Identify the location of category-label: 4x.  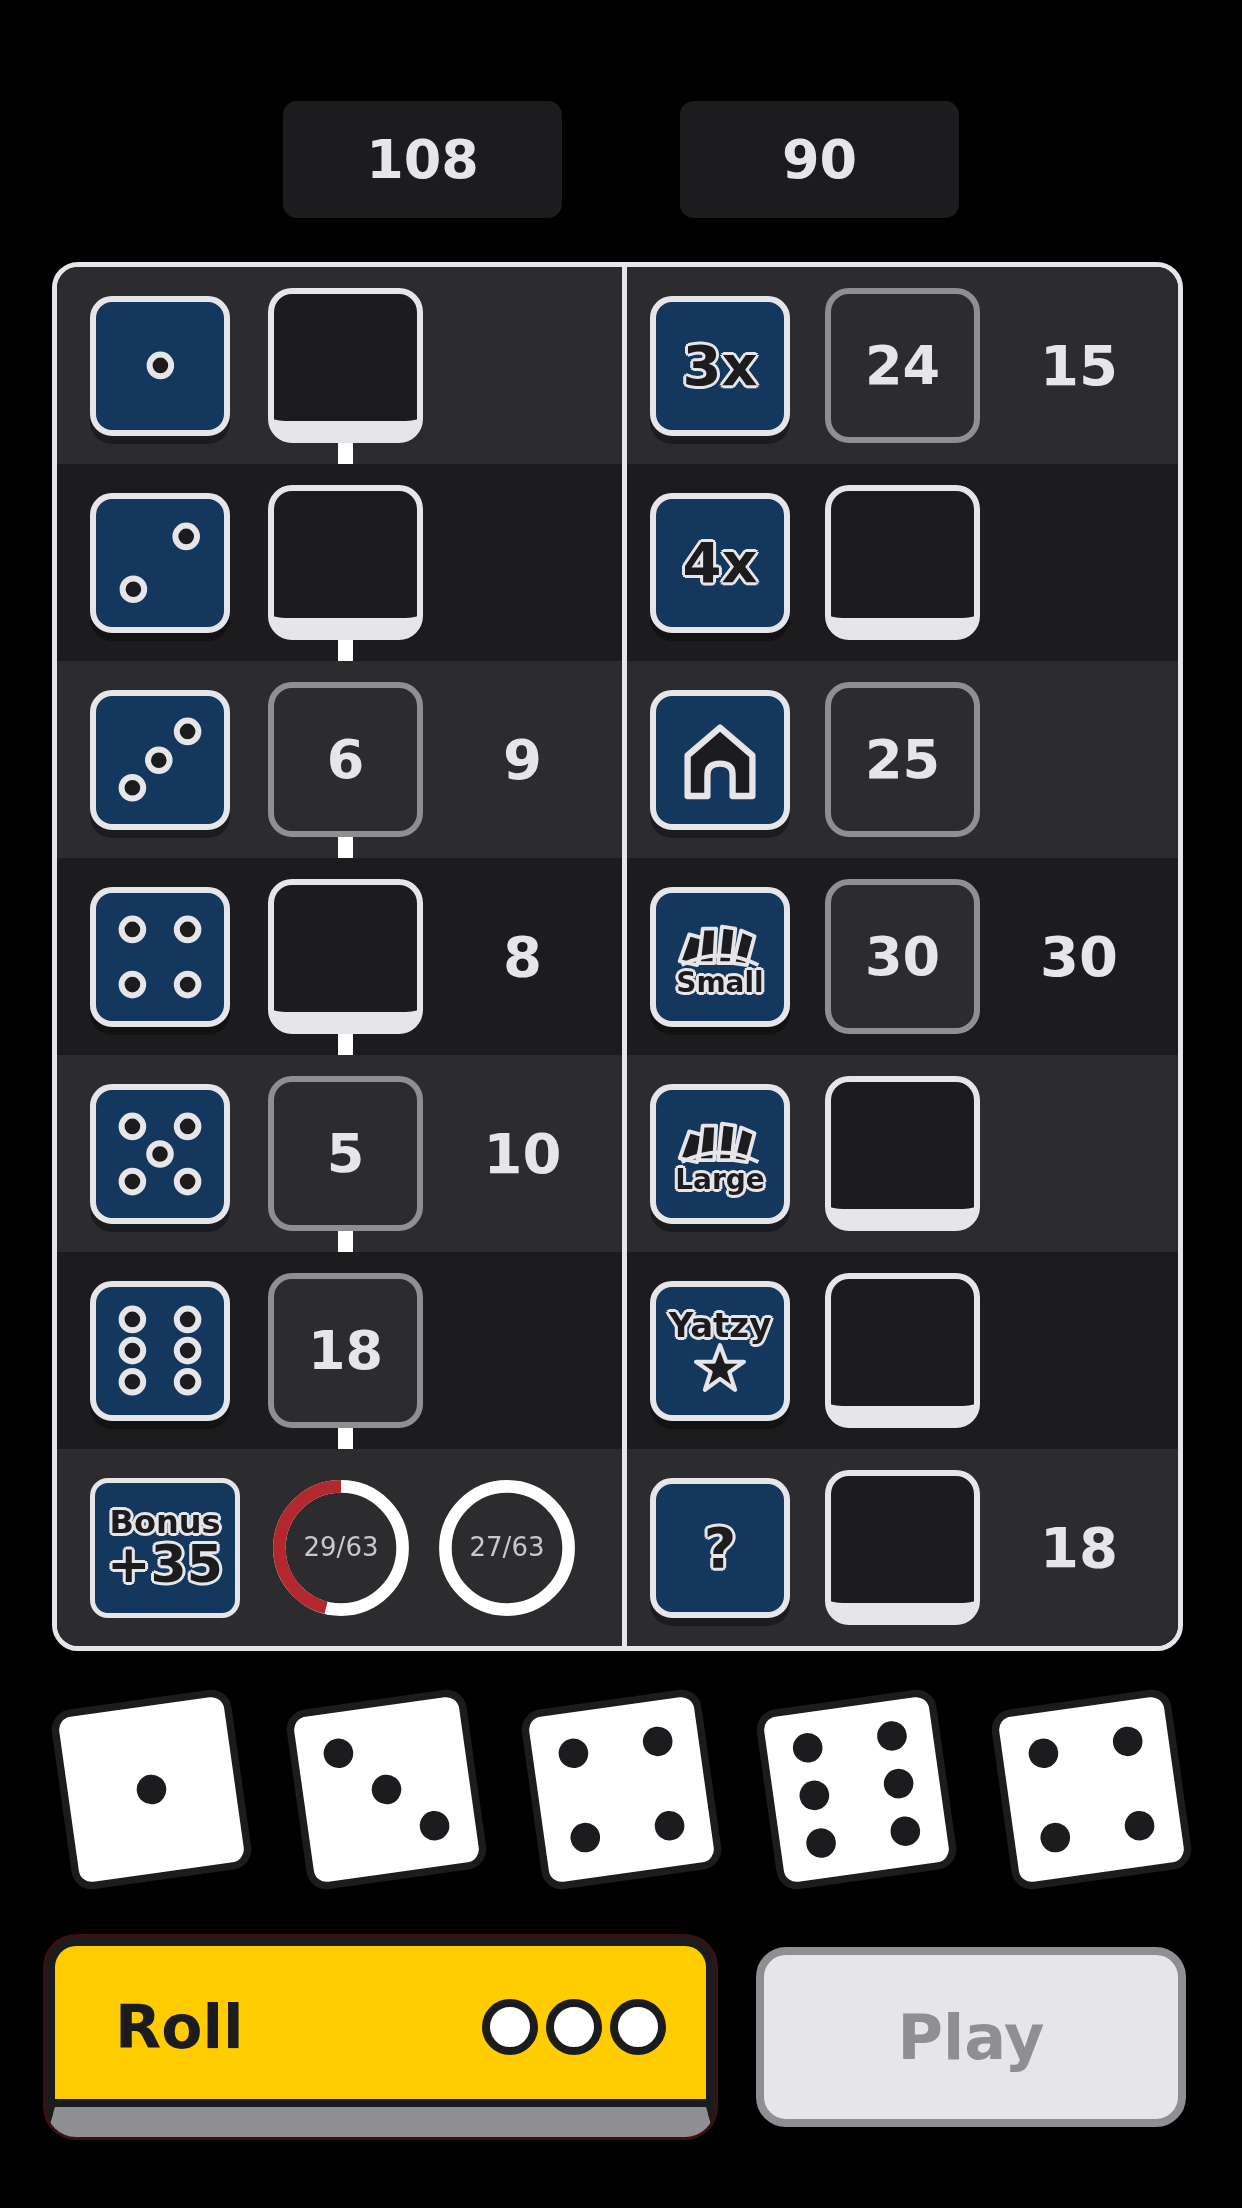
(720, 562).